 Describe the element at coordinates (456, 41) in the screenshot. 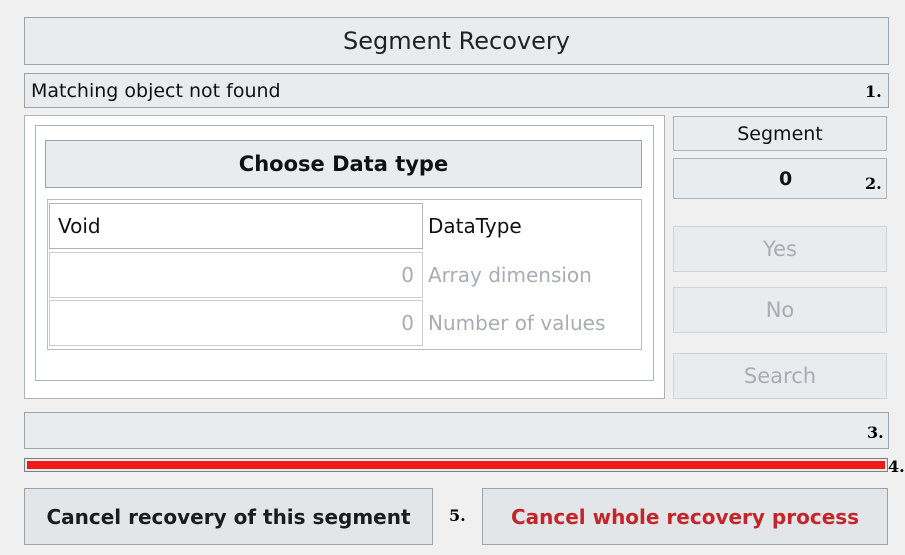

I see `window-title: Segment Recovery` at that location.